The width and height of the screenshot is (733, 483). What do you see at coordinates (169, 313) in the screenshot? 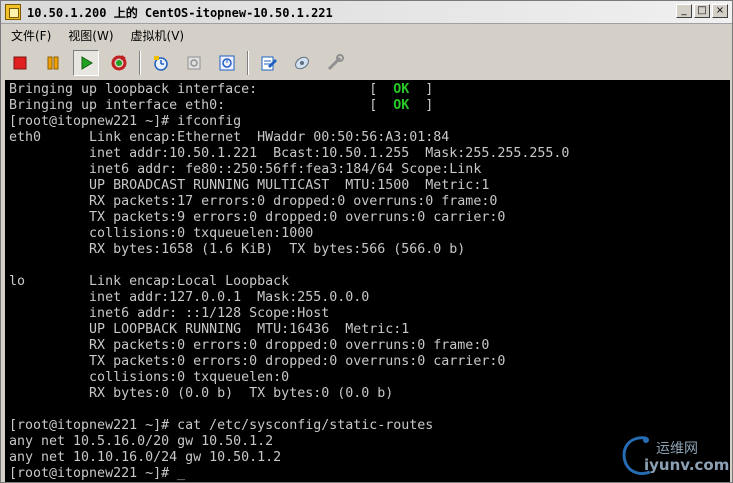
I see `console-line: inet6 addr: ::1/128 Scope:Host` at bounding box center [169, 313].